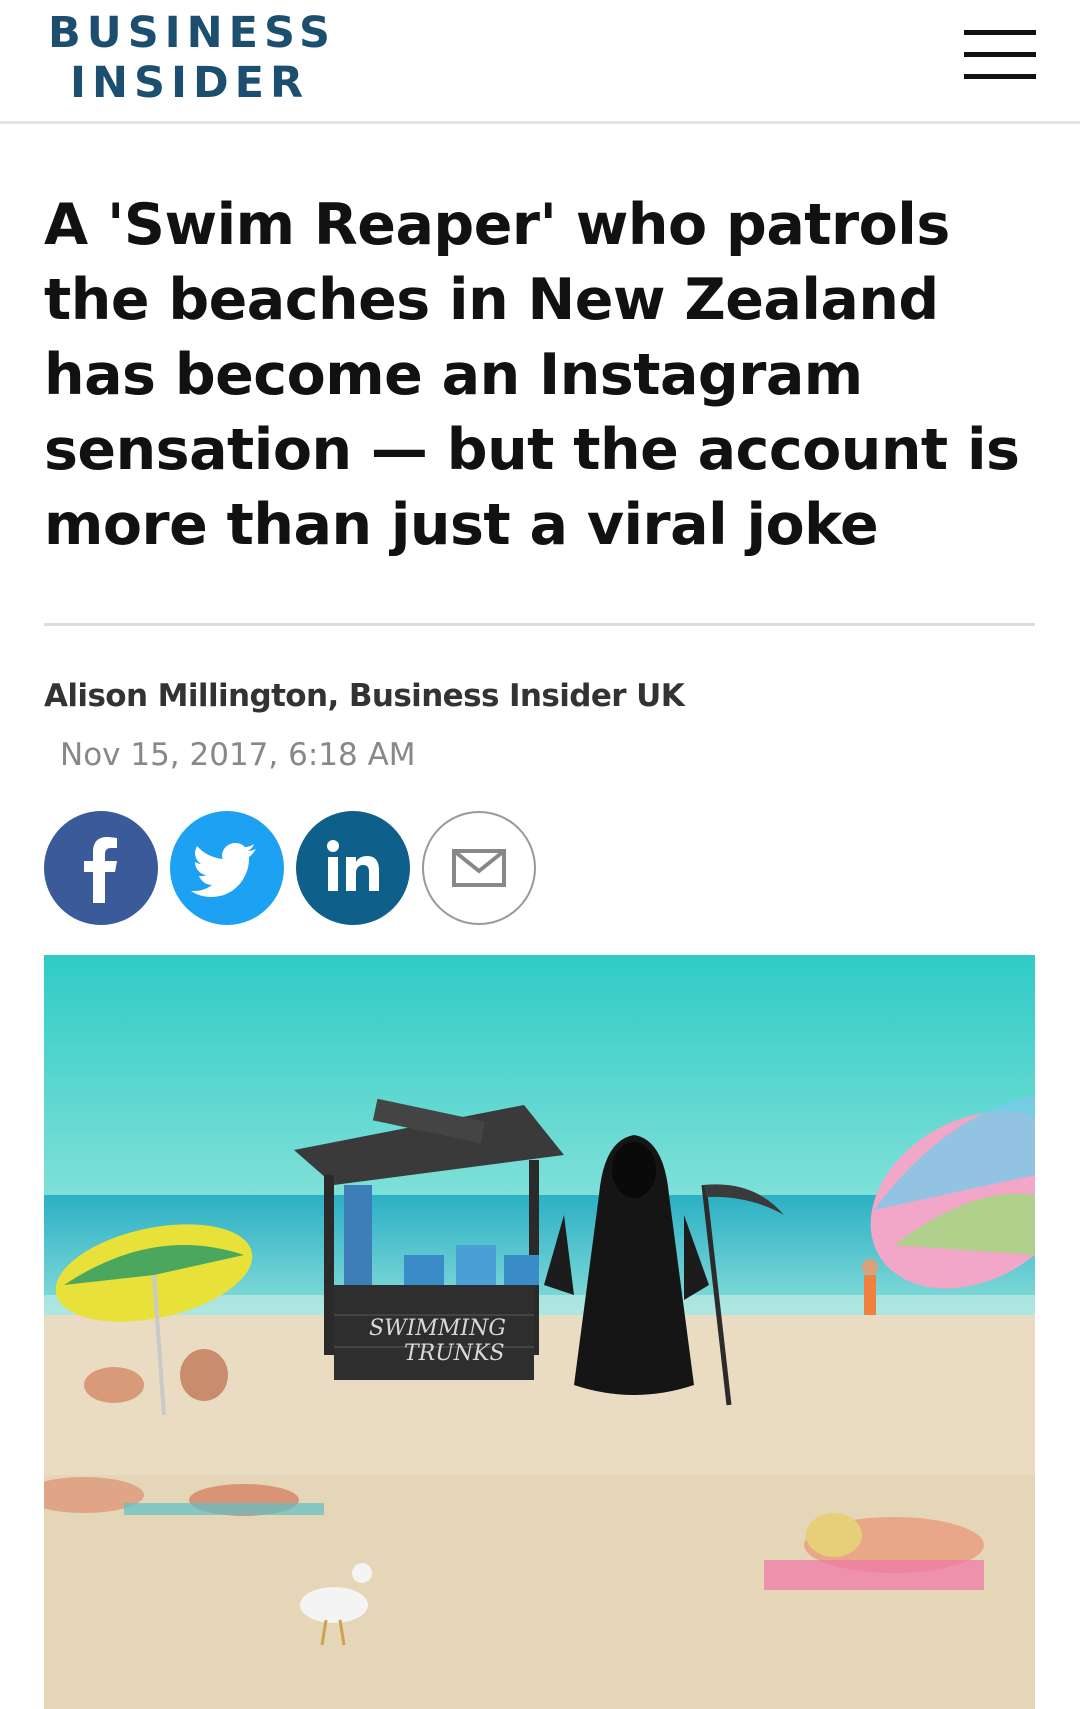 Image resolution: width=1080 pixels, height=1709 pixels. What do you see at coordinates (364, 696) in the screenshot?
I see `article-byline: Alison Millington, Business Insider UK` at bounding box center [364, 696].